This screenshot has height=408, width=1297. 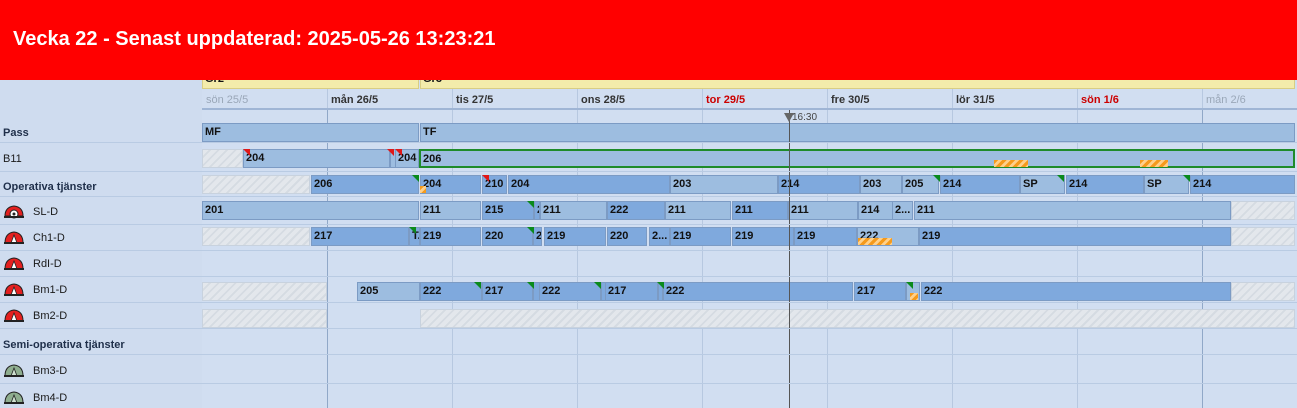 I want to click on shift-bar: 205, so click(x=388, y=291).